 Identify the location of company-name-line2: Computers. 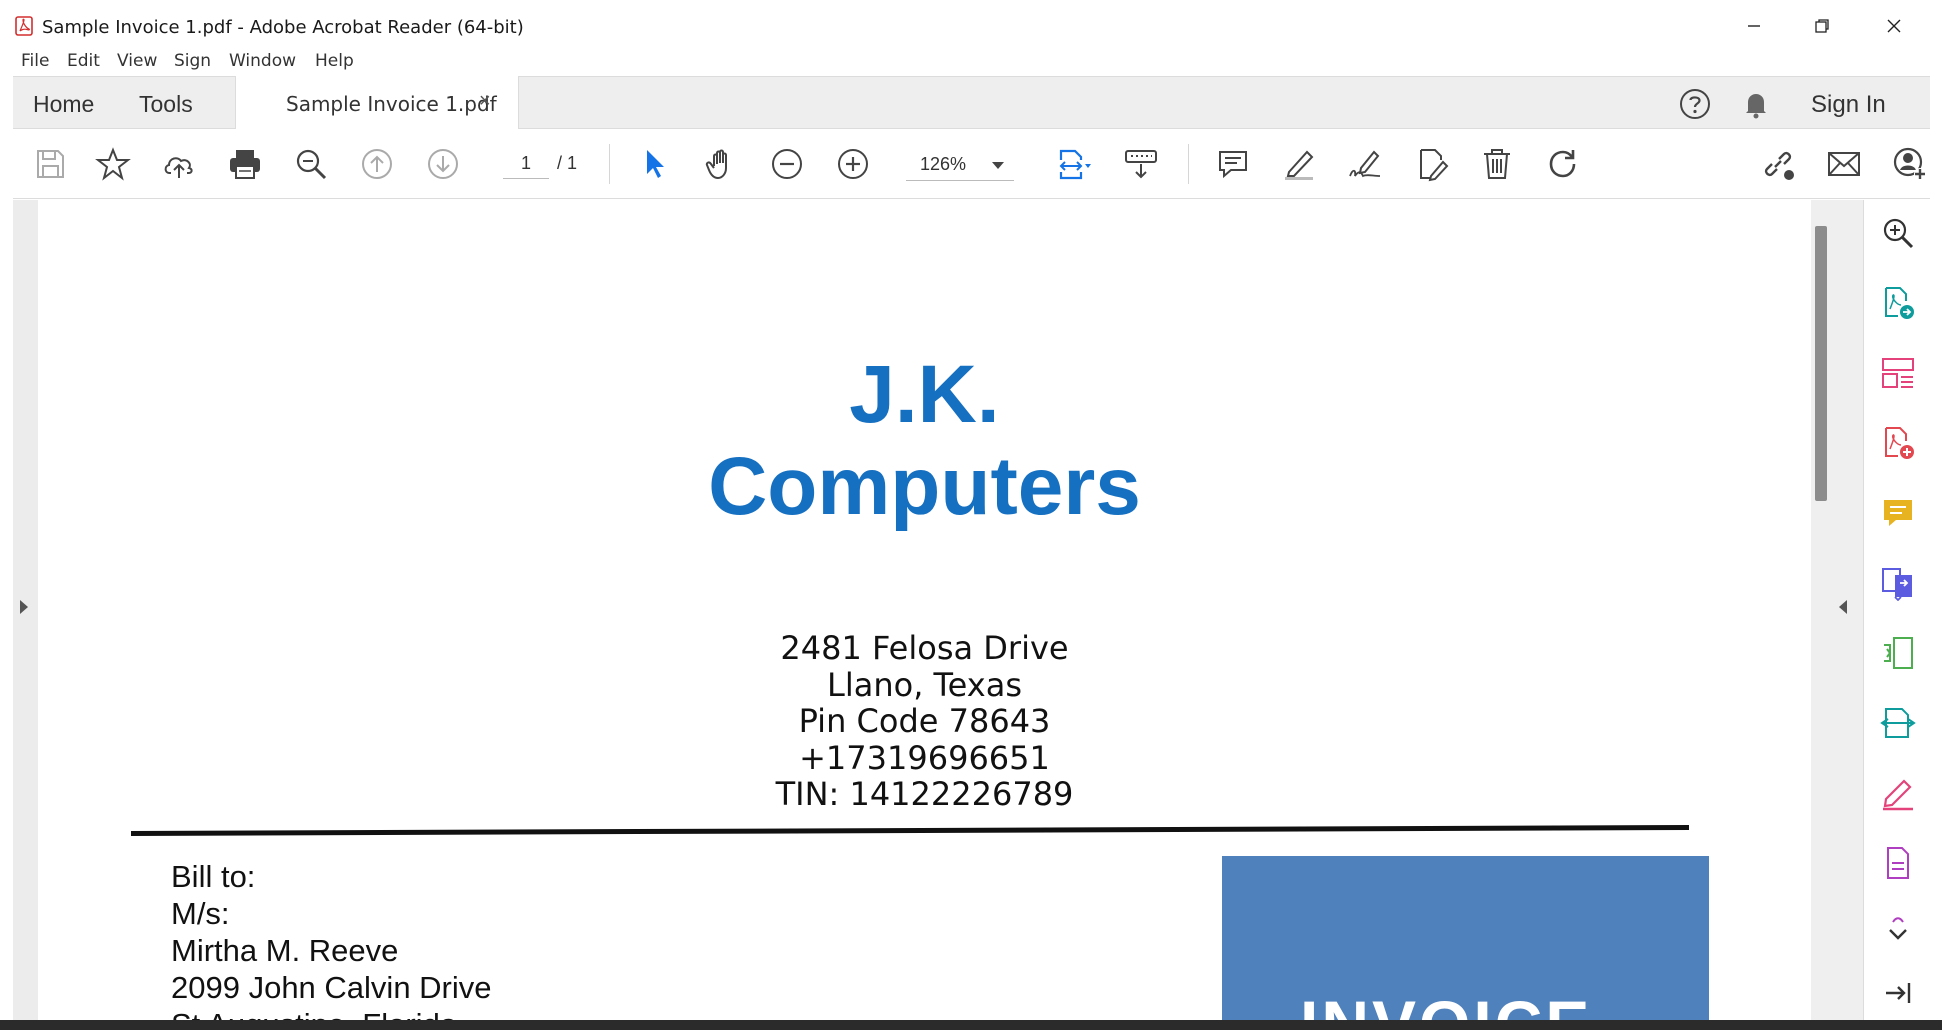
(924, 486).